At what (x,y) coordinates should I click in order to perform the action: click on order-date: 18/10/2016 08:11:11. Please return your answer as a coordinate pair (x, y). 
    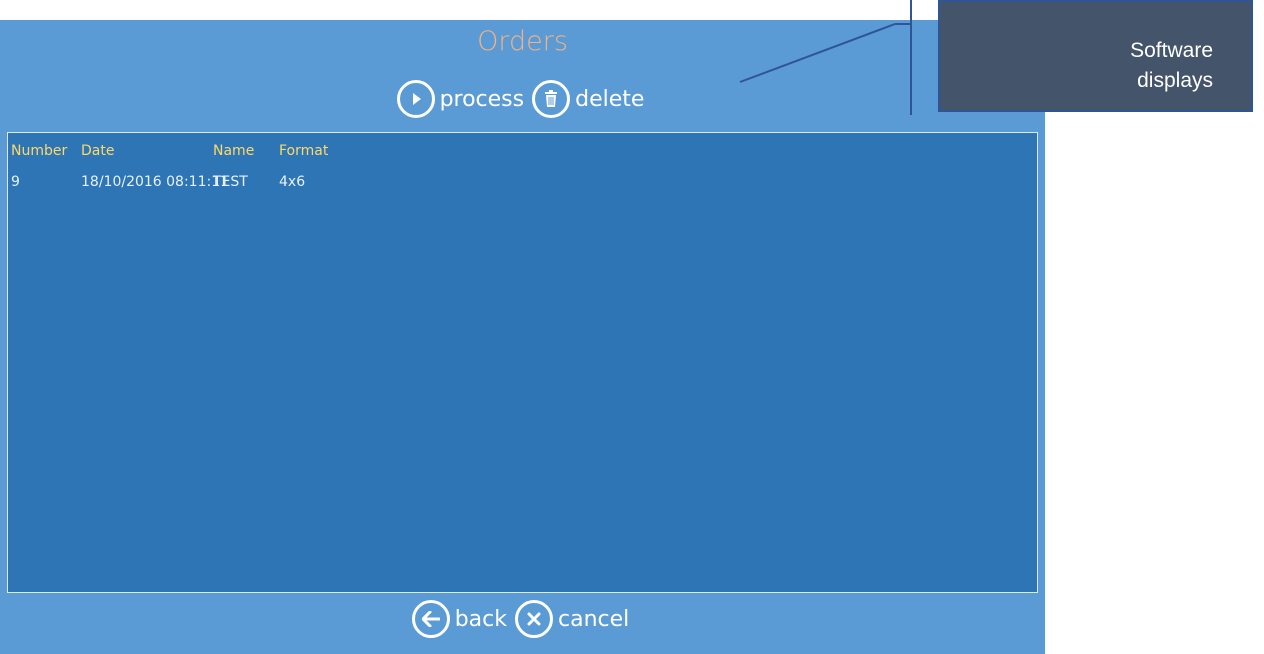
    Looking at the image, I should click on (155, 182).